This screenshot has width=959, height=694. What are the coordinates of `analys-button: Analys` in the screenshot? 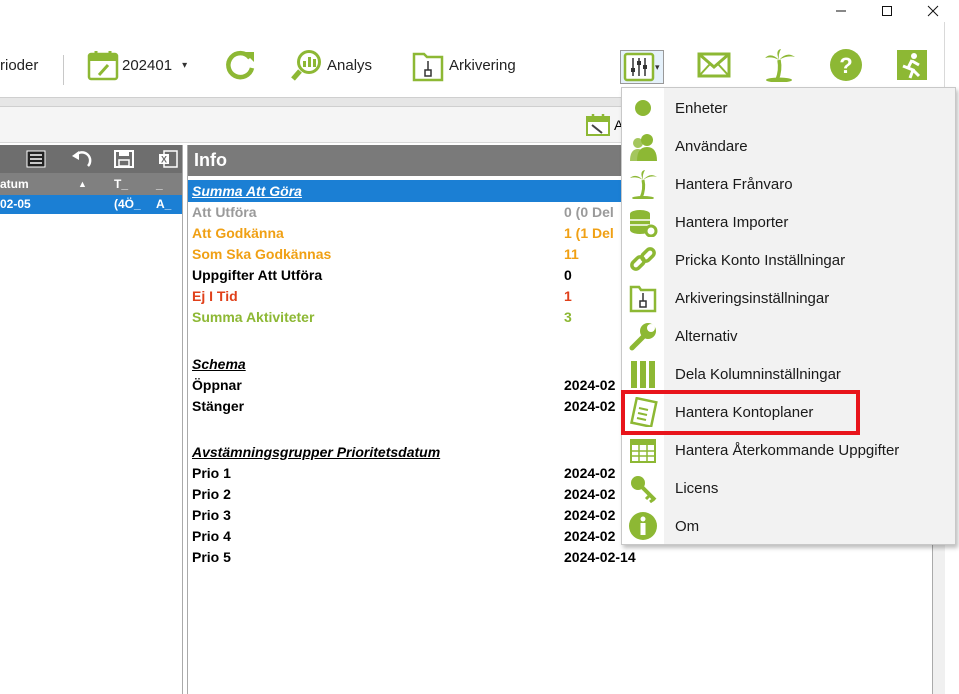 It's located at (331, 65).